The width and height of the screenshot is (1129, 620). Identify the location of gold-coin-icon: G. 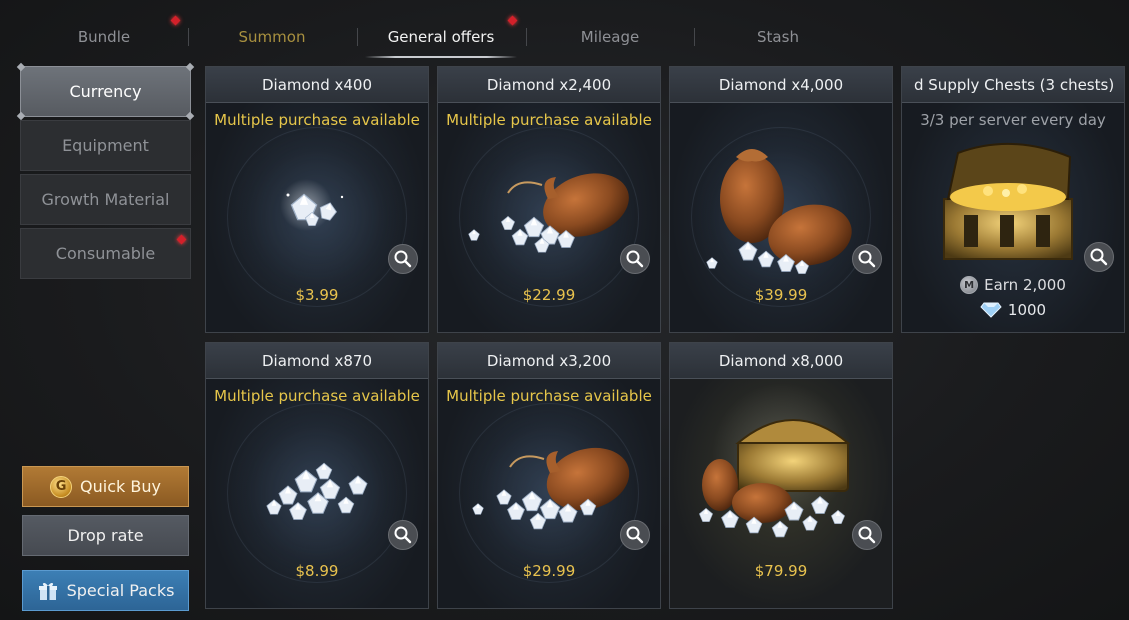
(61, 486).